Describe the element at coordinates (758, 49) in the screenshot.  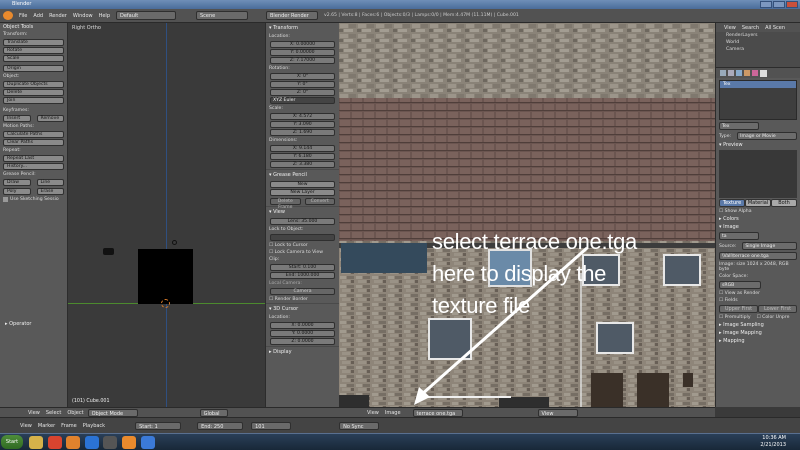
I see `outliner-camera: Camera` at that location.